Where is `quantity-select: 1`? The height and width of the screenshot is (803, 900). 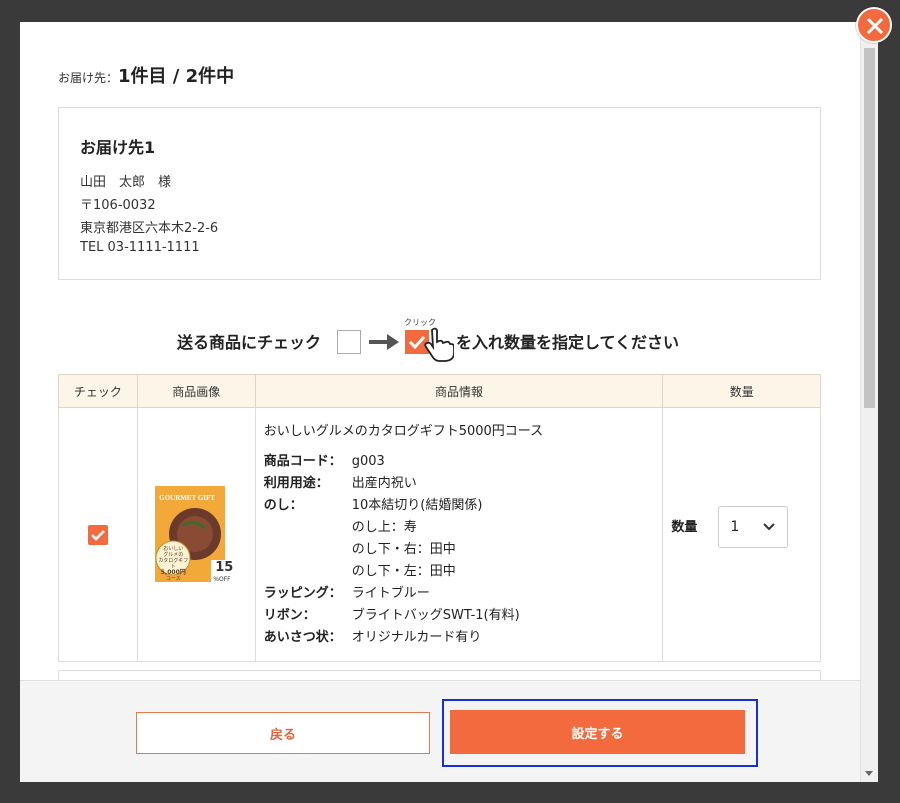 quantity-select: 1 is located at coordinates (753, 527).